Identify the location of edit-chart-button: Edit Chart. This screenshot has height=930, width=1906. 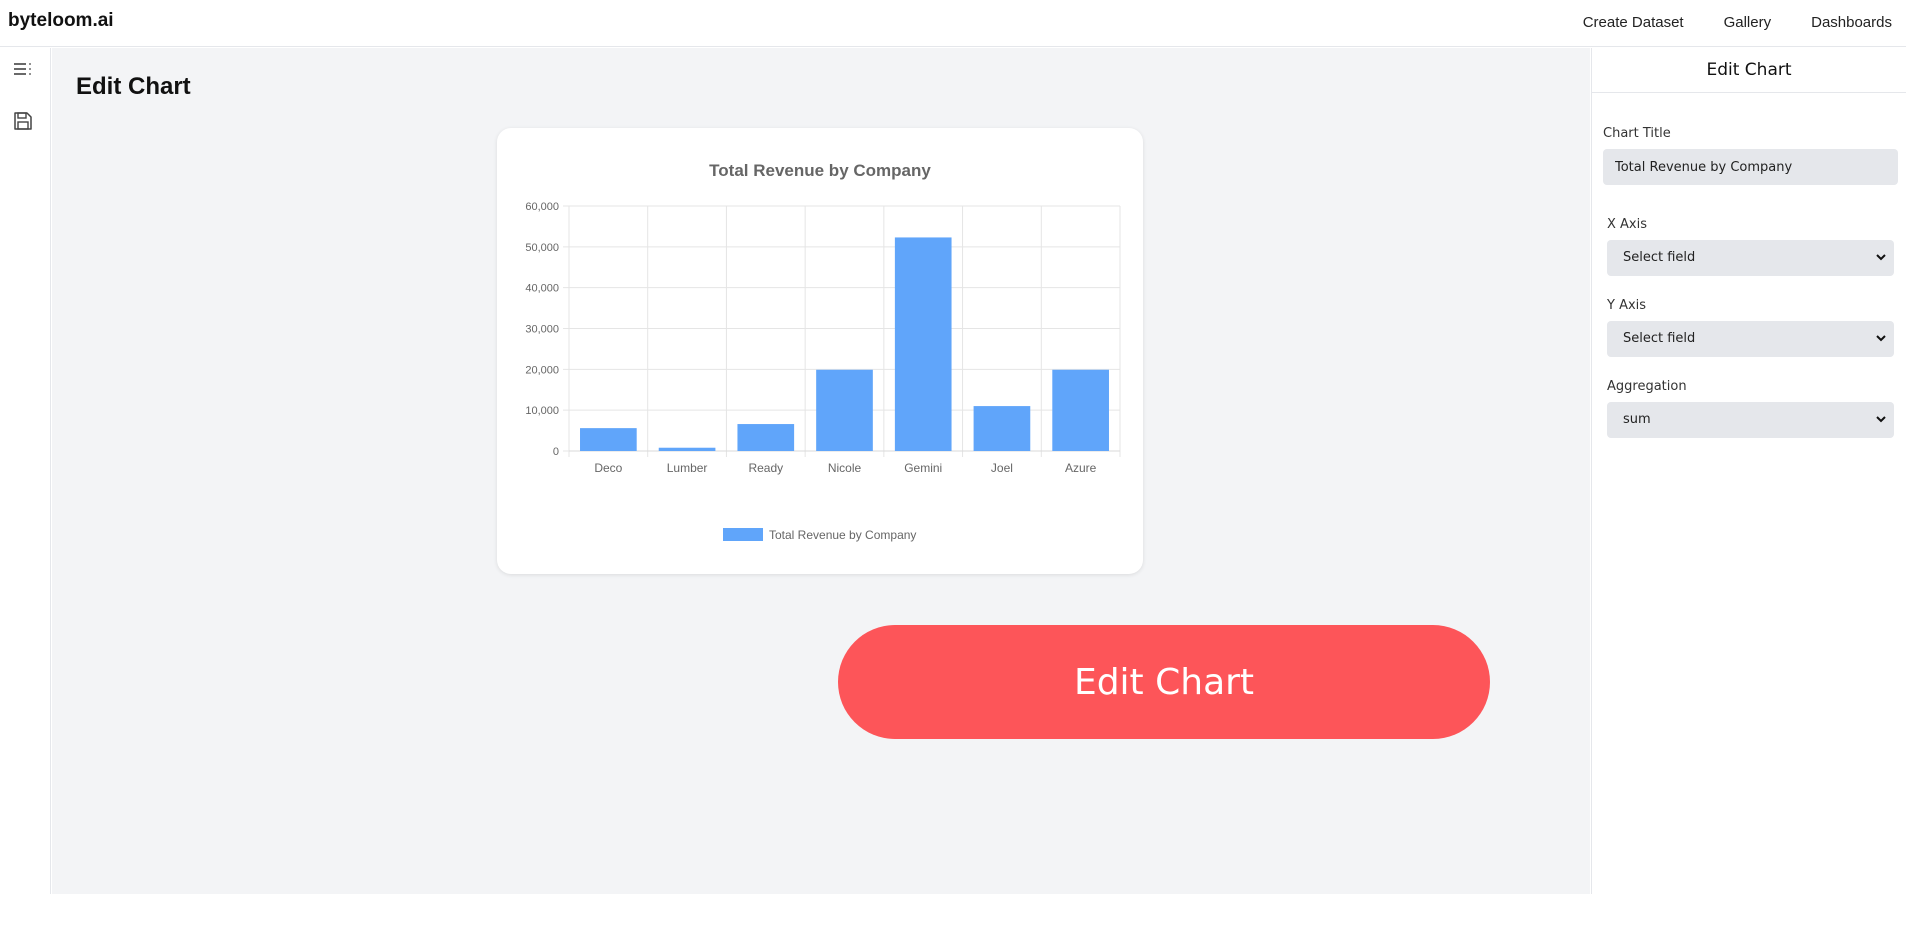
(1164, 682).